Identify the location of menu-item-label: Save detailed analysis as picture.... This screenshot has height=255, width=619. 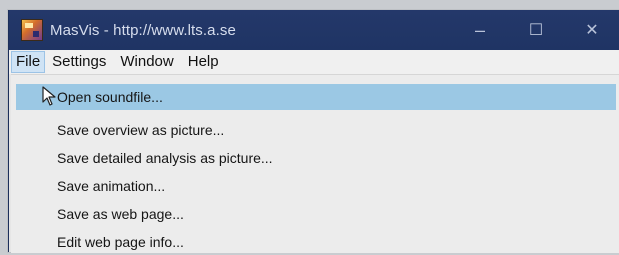
(165, 158).